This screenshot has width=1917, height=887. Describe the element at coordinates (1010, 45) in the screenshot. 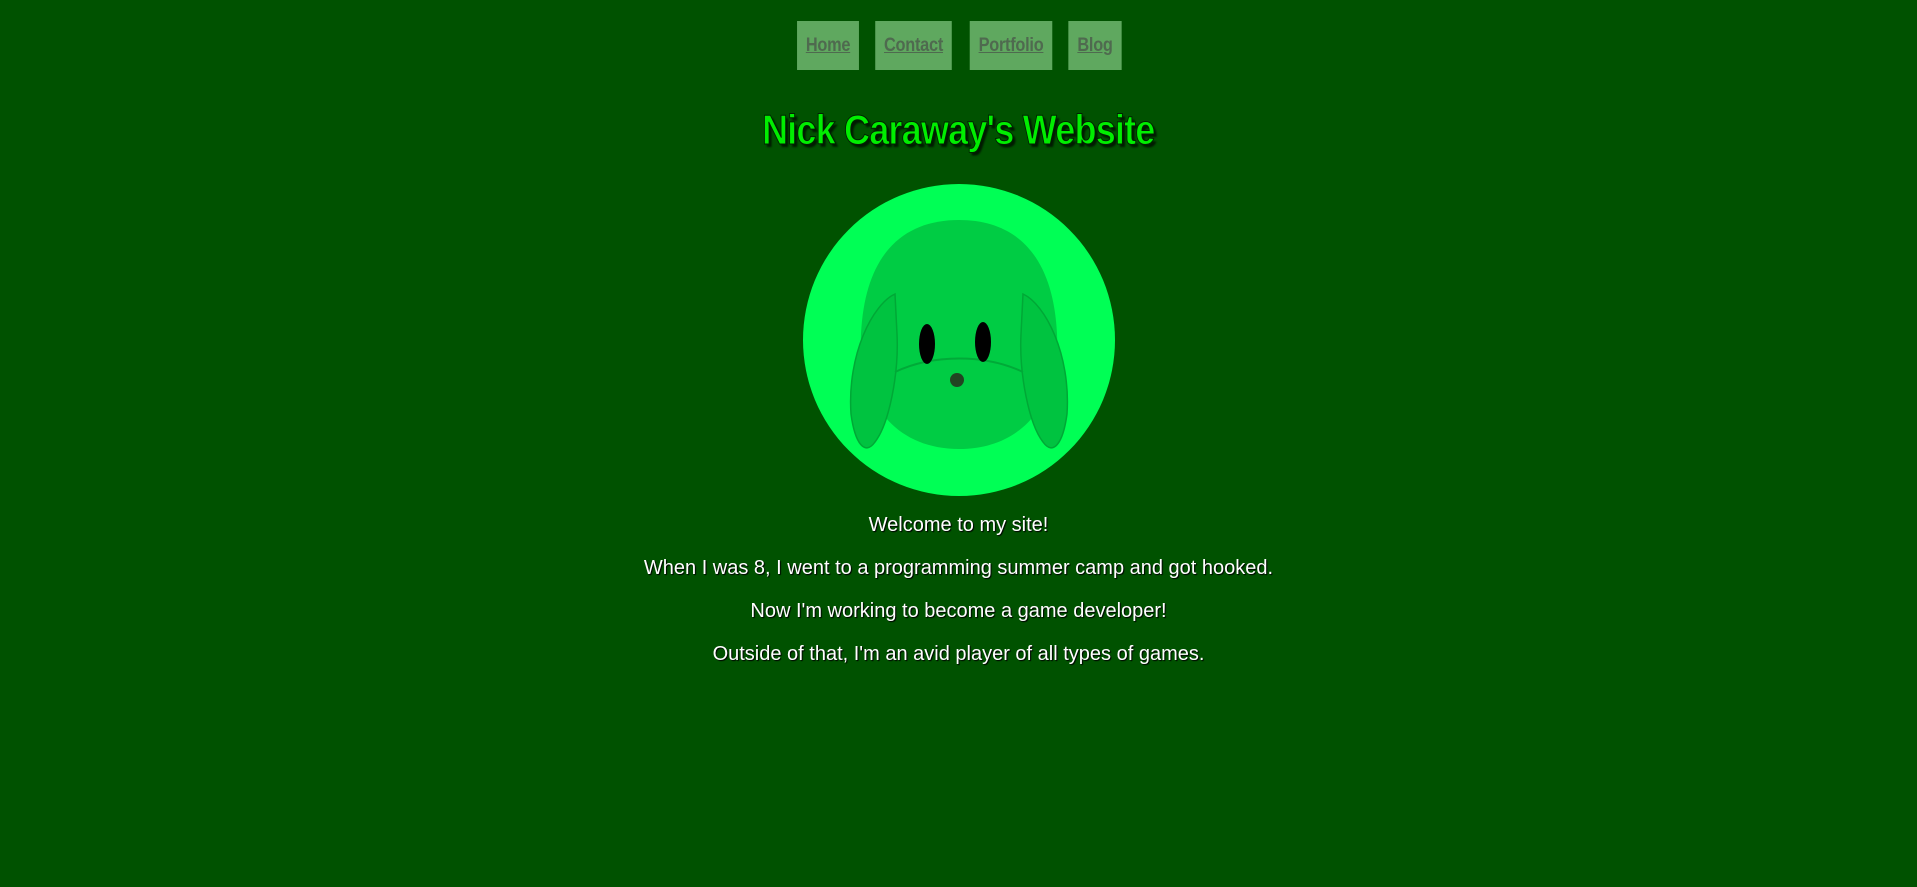

I see `nav-portfolio-link: Portfolio` at that location.